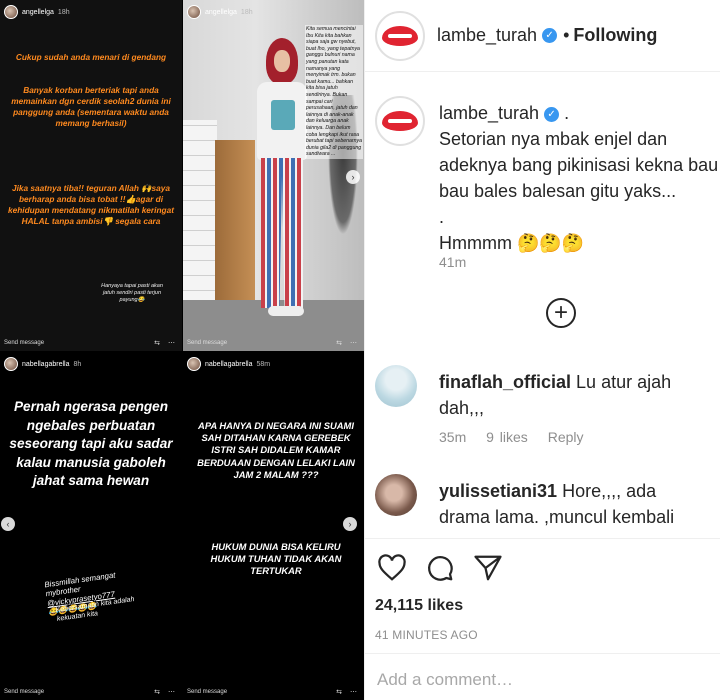 The image size is (720, 700). What do you see at coordinates (286, 311) in the screenshot?
I see `photo-person-shoes` at bounding box center [286, 311].